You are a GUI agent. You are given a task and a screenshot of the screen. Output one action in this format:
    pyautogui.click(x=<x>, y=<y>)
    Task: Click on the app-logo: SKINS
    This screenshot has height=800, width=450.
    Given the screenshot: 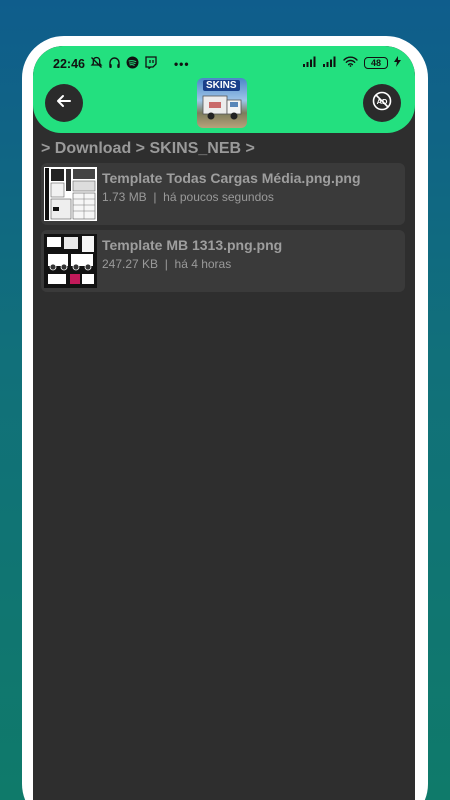 What is the action you would take?
    pyautogui.click(x=222, y=103)
    